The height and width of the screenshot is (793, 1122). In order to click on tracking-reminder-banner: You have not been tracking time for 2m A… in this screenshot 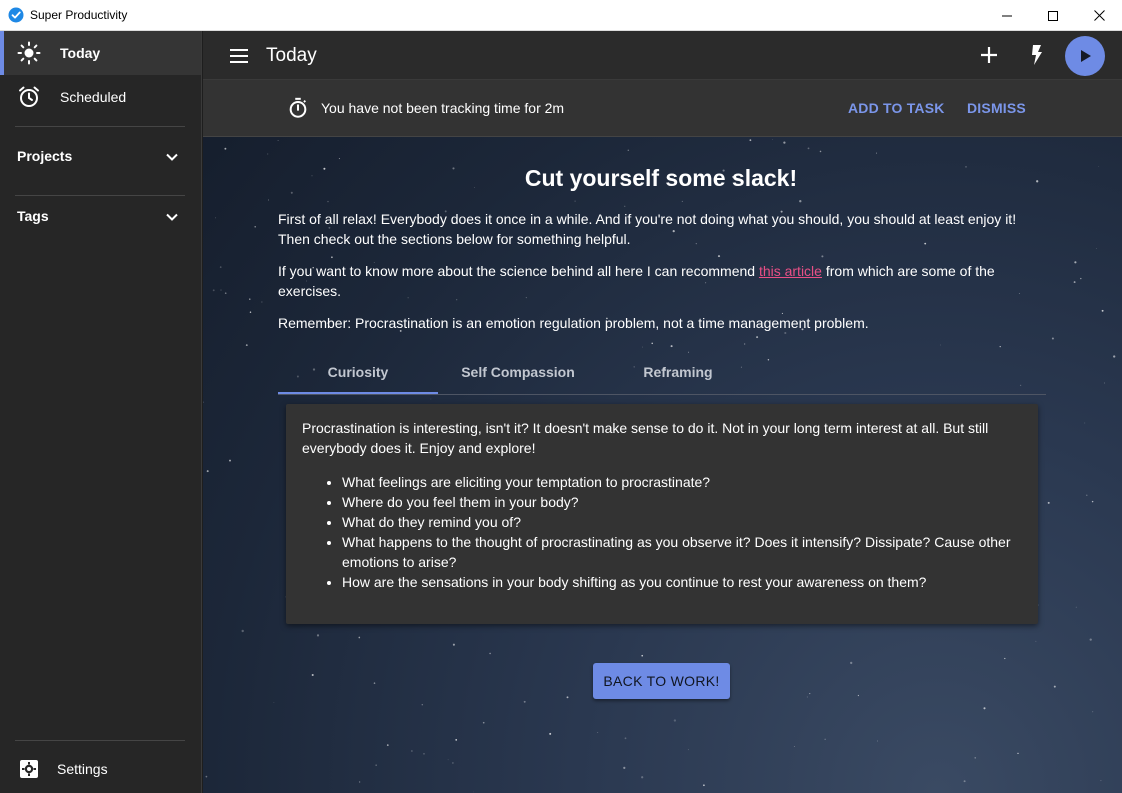, I will do `click(662, 108)`.